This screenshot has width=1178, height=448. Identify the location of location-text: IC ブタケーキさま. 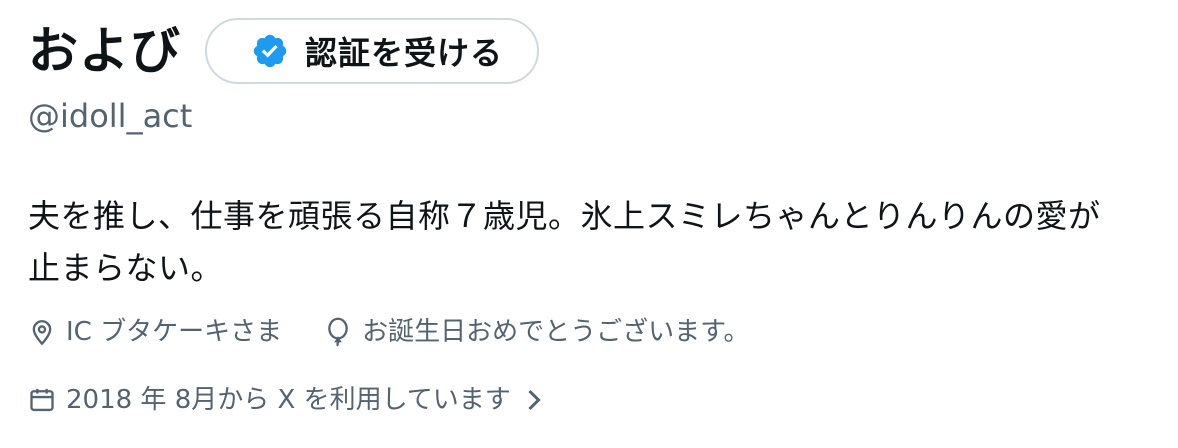
(174, 332).